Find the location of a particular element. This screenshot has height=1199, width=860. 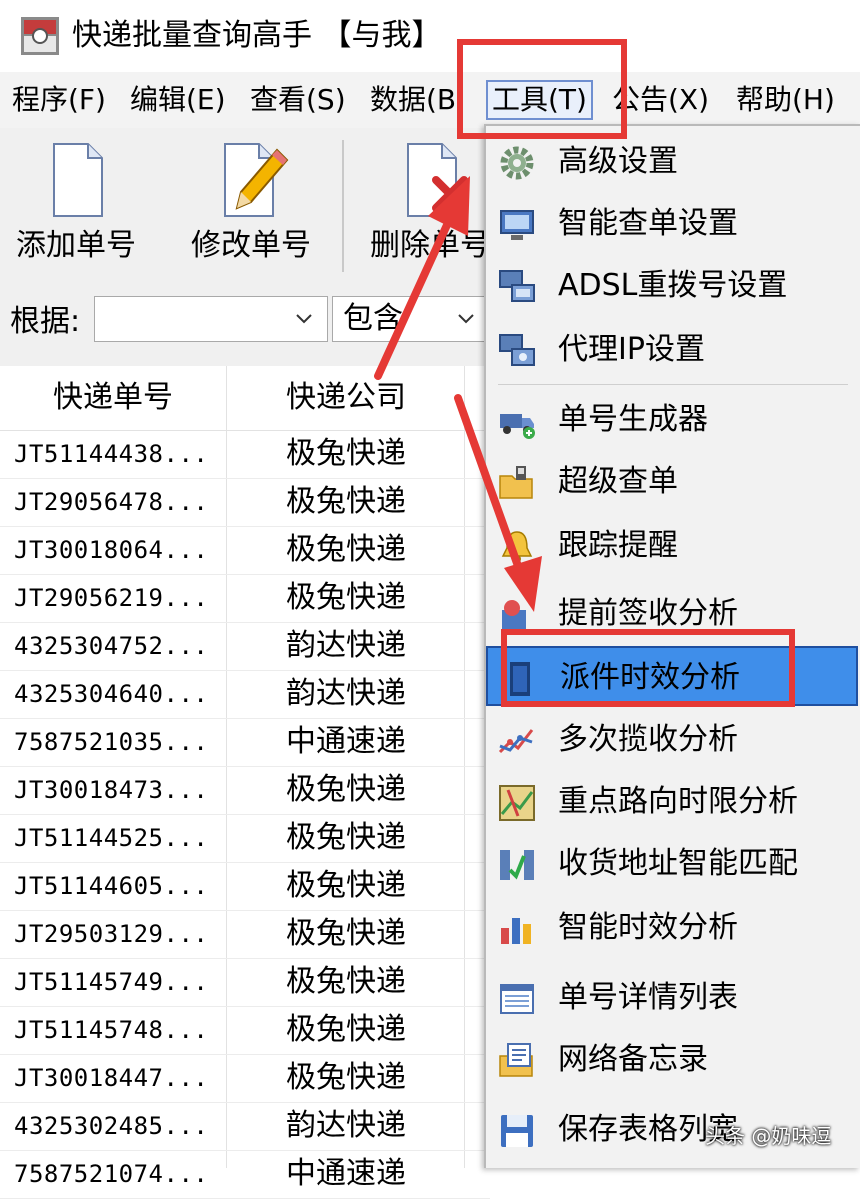

menu-edit: 编辑(E) is located at coordinates (178, 100).